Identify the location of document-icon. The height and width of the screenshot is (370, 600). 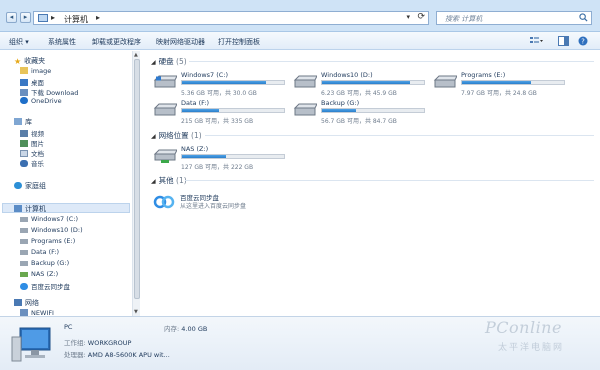
(24, 153).